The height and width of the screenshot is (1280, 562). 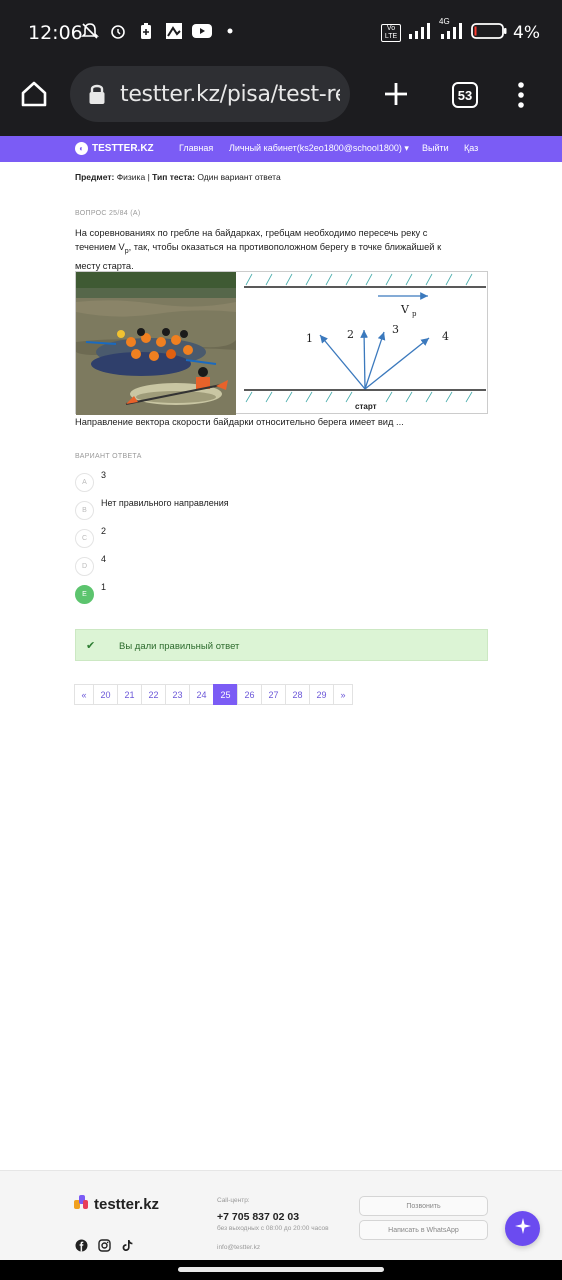 What do you see at coordinates (103, 531) in the screenshot?
I see `option-text-c: 2` at bounding box center [103, 531].